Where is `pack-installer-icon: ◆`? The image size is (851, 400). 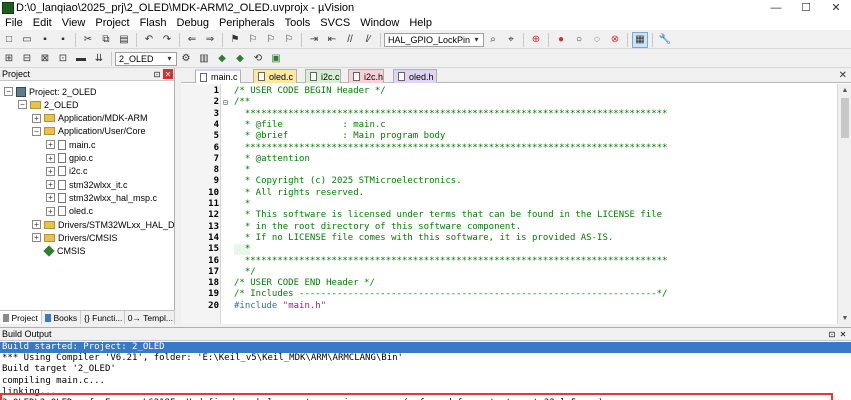 pack-installer-icon: ◆ is located at coordinates (240, 59).